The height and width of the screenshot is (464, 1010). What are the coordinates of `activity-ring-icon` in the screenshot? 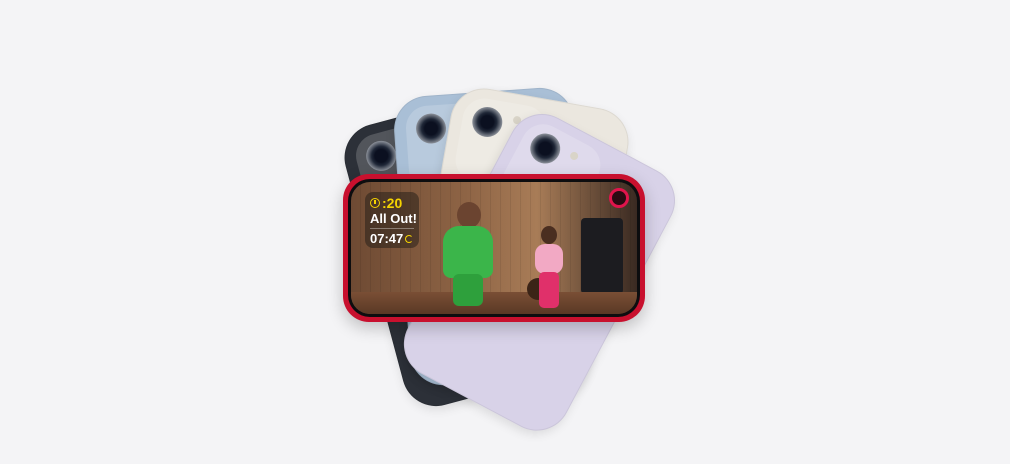 It's located at (619, 198).